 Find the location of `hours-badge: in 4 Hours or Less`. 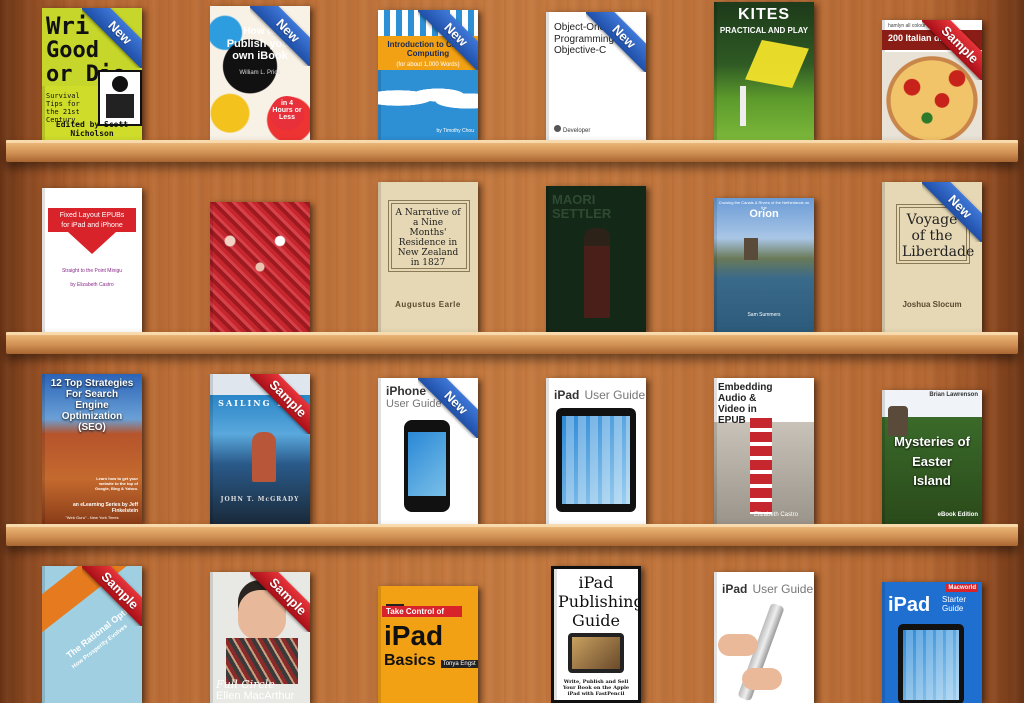

hours-badge: in 4 Hours or Less is located at coordinates (287, 113).